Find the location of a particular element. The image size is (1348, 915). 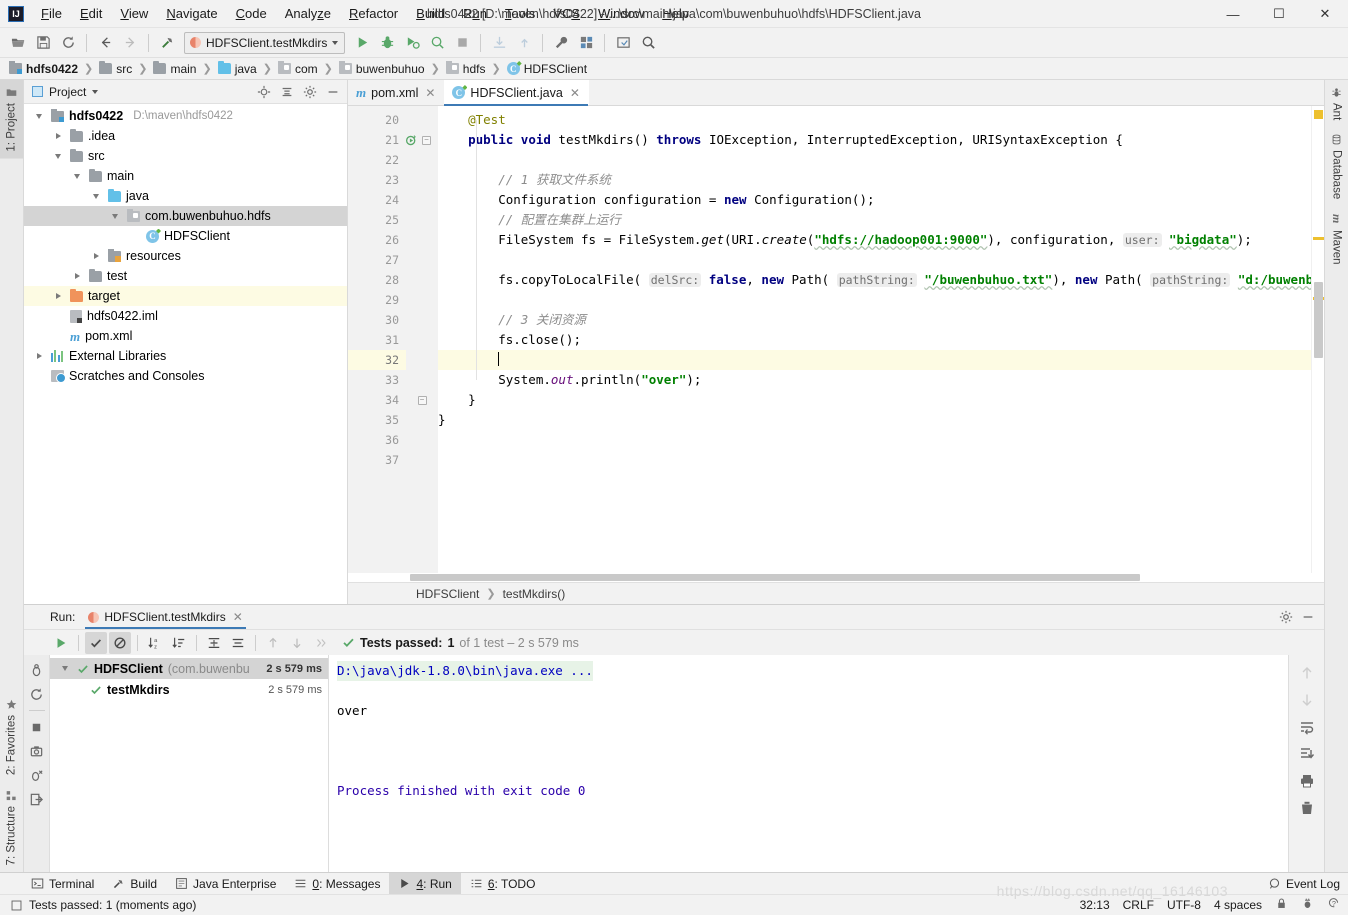

next-failed-test-icon is located at coordinates (297, 643).